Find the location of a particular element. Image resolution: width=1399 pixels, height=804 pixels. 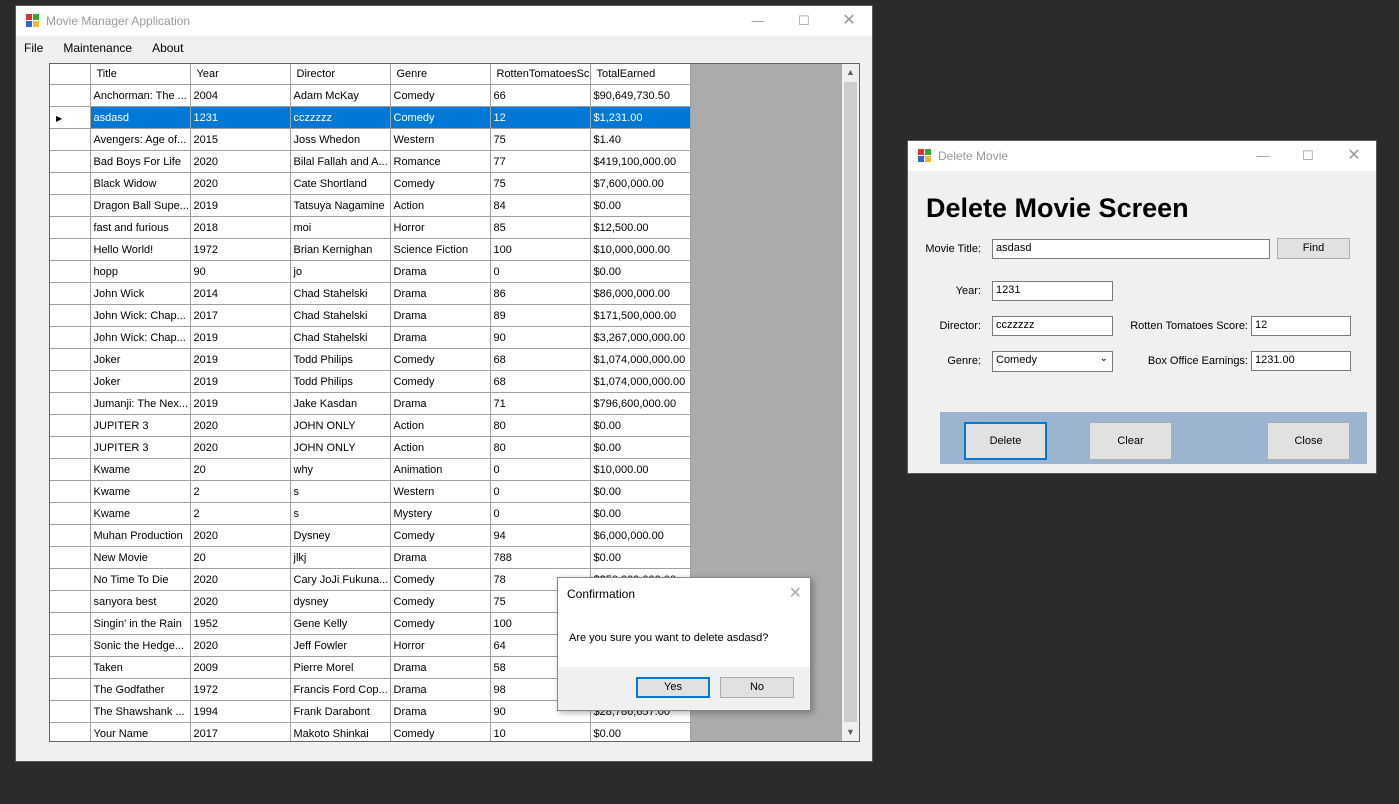

close-button: Close is located at coordinates (1308, 441).